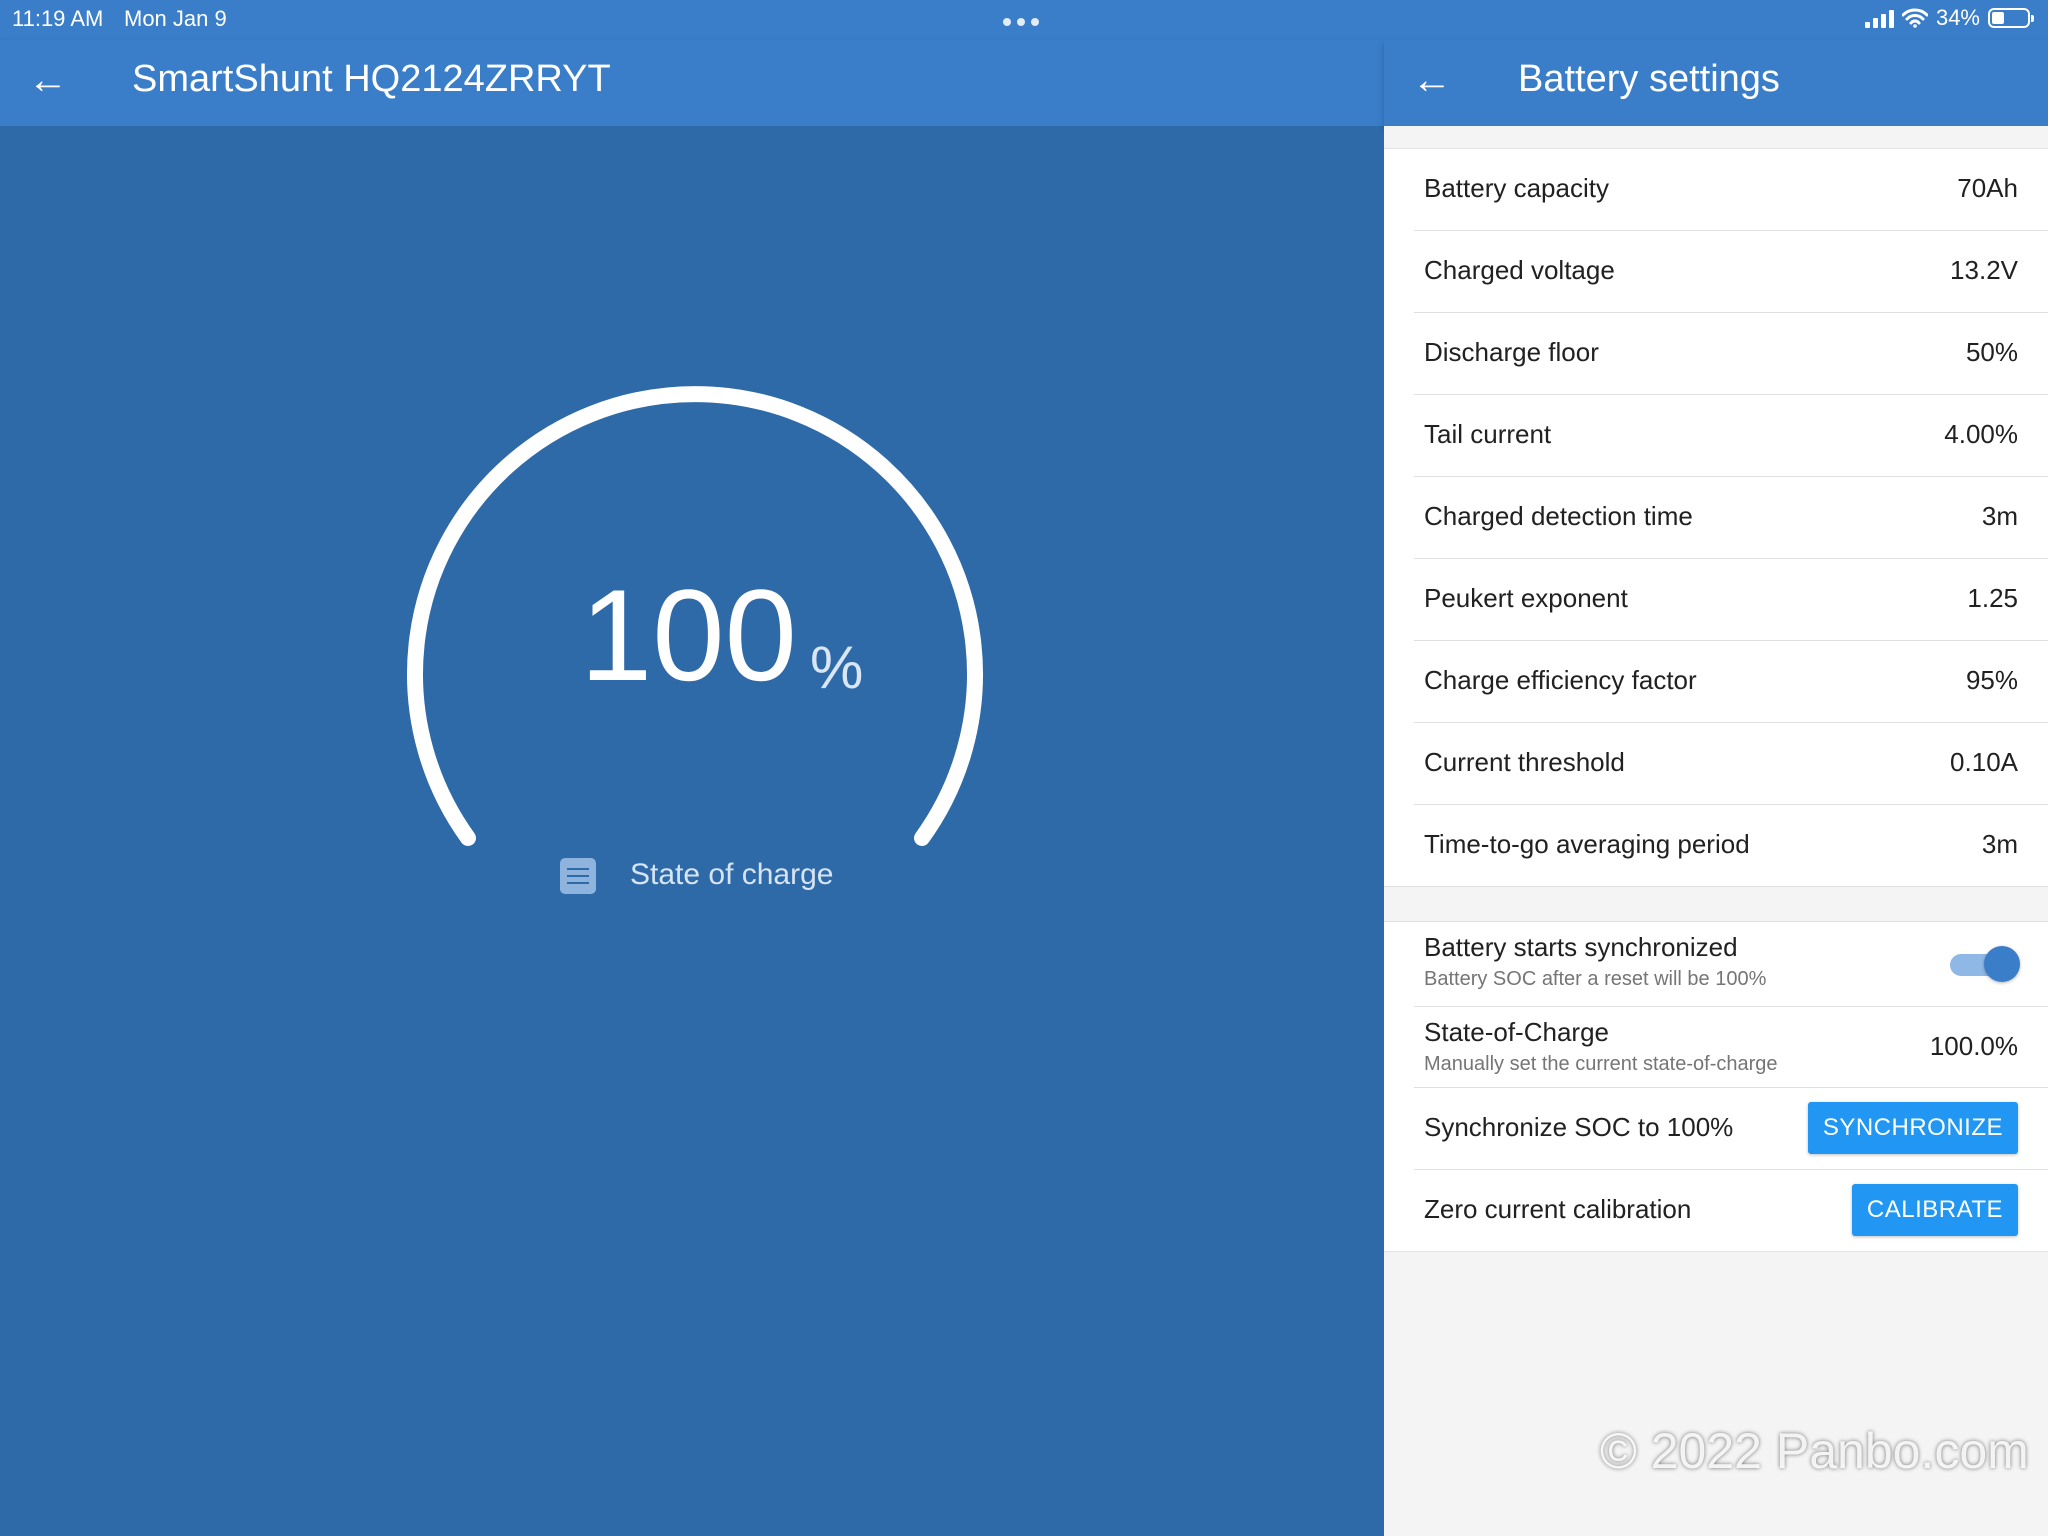  What do you see at coordinates (1519, 270) in the screenshot?
I see `setting-label: Charged voltage` at bounding box center [1519, 270].